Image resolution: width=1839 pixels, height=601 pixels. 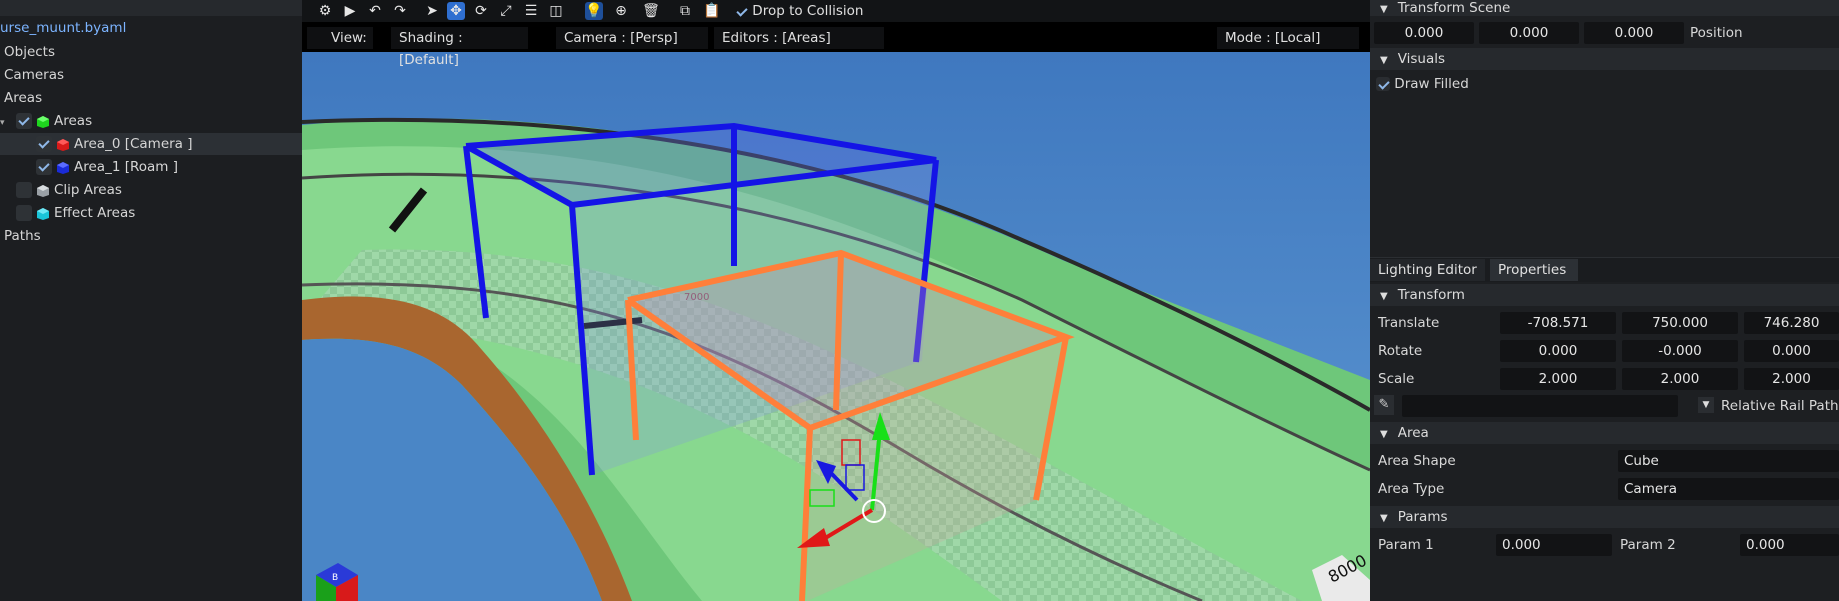 I want to click on editors-menu: Editors : [Areas], so click(x=799, y=38).